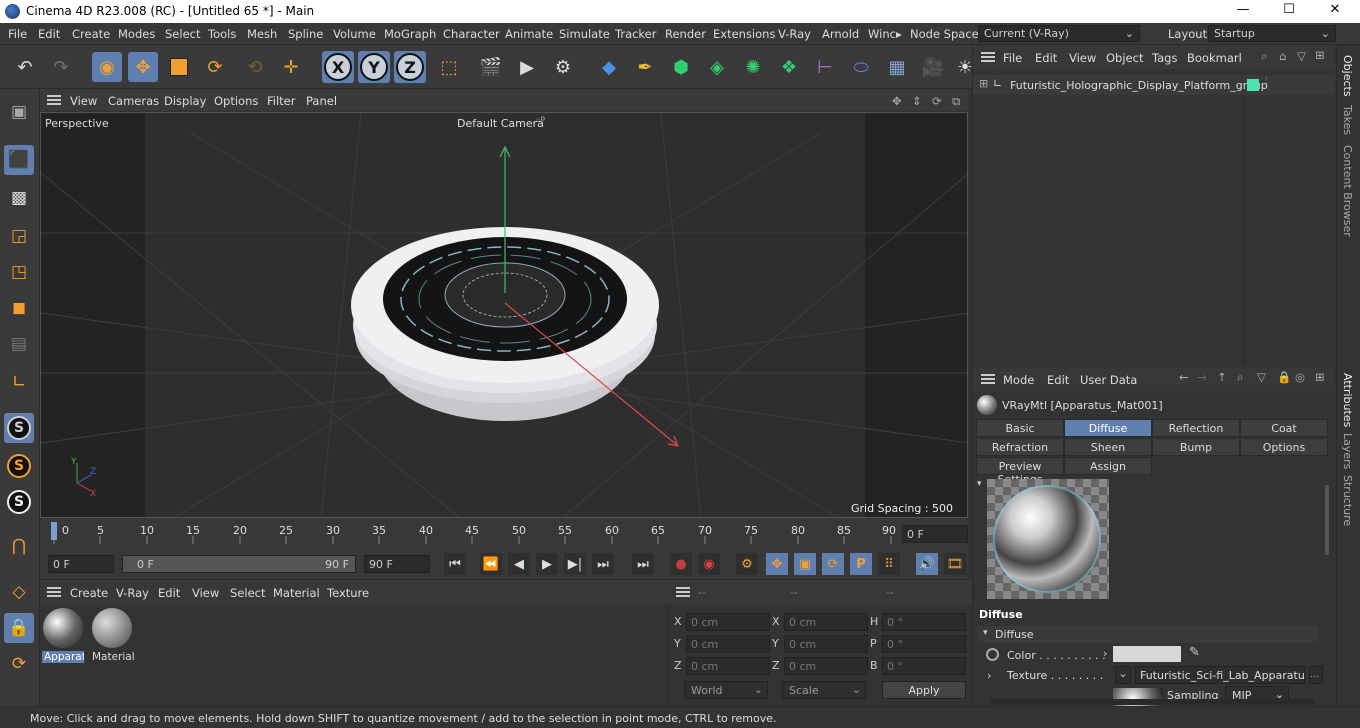 The width and height of the screenshot is (1360, 728). Describe the element at coordinates (805, 564) in the screenshot. I see `key-scale-button: ▣` at that location.